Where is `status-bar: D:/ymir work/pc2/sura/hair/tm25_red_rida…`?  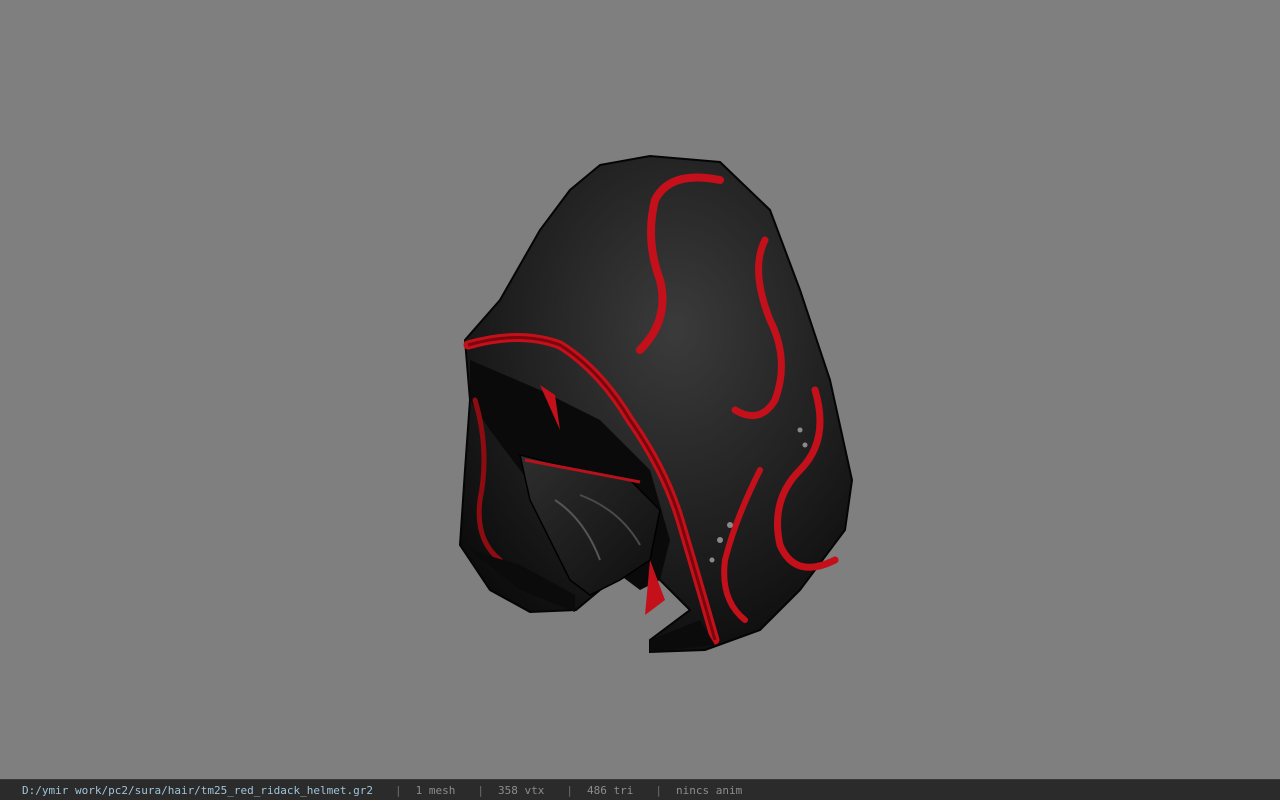
status-bar: D:/ymir work/pc2/sura/hair/tm25_red_rida… is located at coordinates (640, 789).